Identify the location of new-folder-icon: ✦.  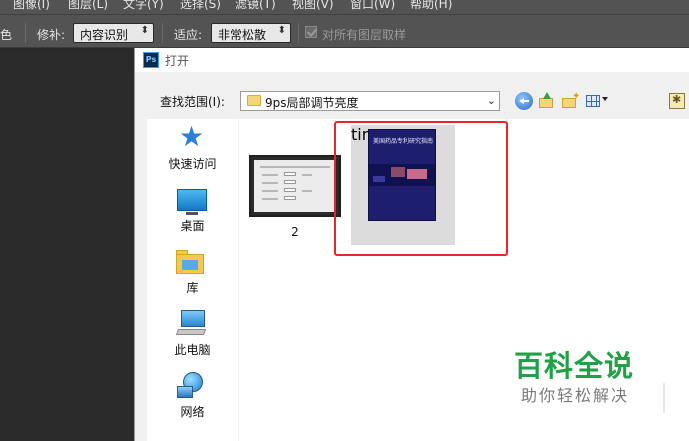
(570, 101).